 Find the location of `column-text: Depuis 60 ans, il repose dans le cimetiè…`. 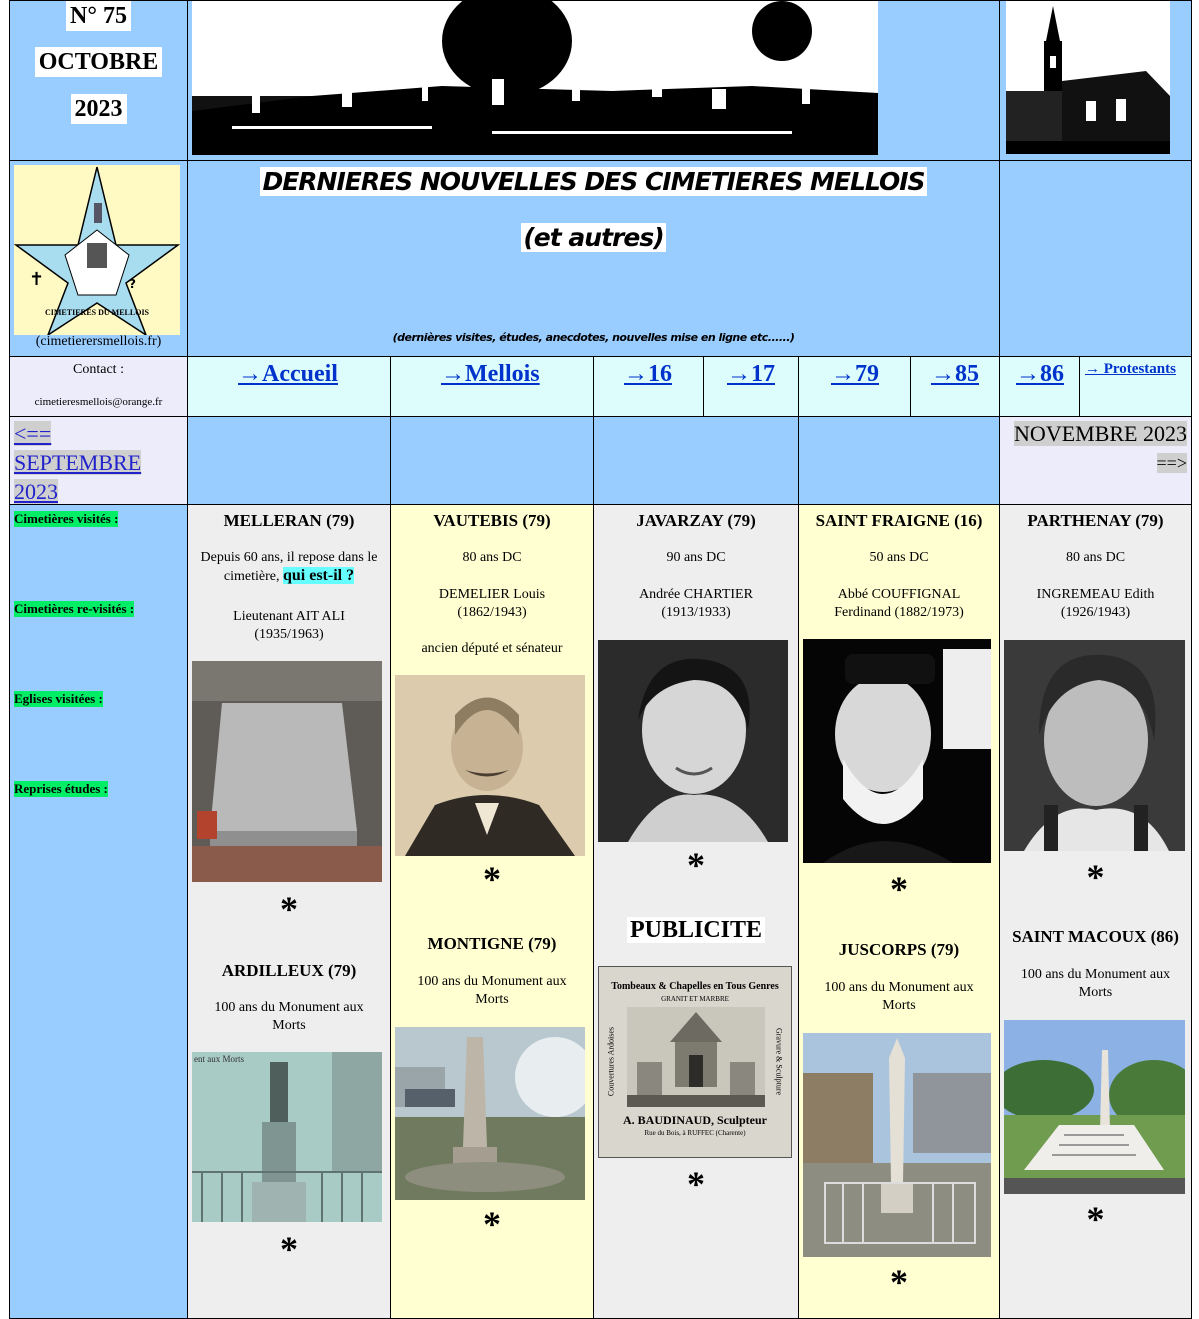

column-text: Depuis 60 ans, il repose dans le cimetiè… is located at coordinates (289, 567).